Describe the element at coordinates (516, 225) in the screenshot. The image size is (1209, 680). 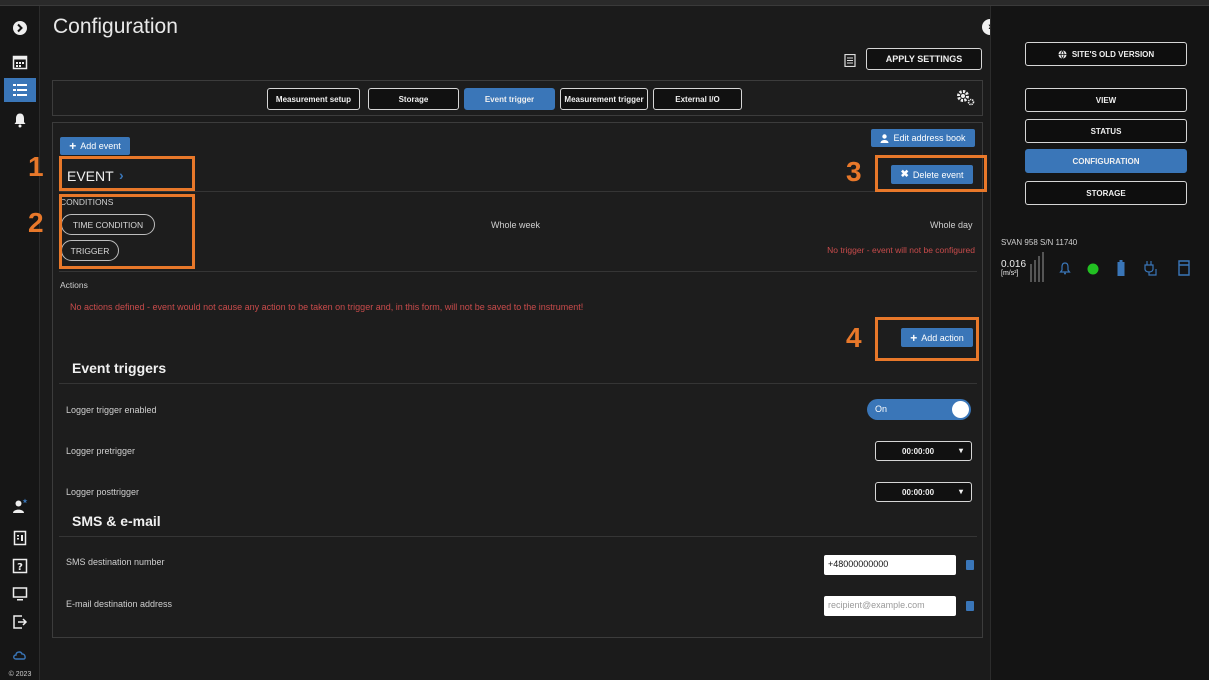
I see `time-week-value: Whole week` at that location.